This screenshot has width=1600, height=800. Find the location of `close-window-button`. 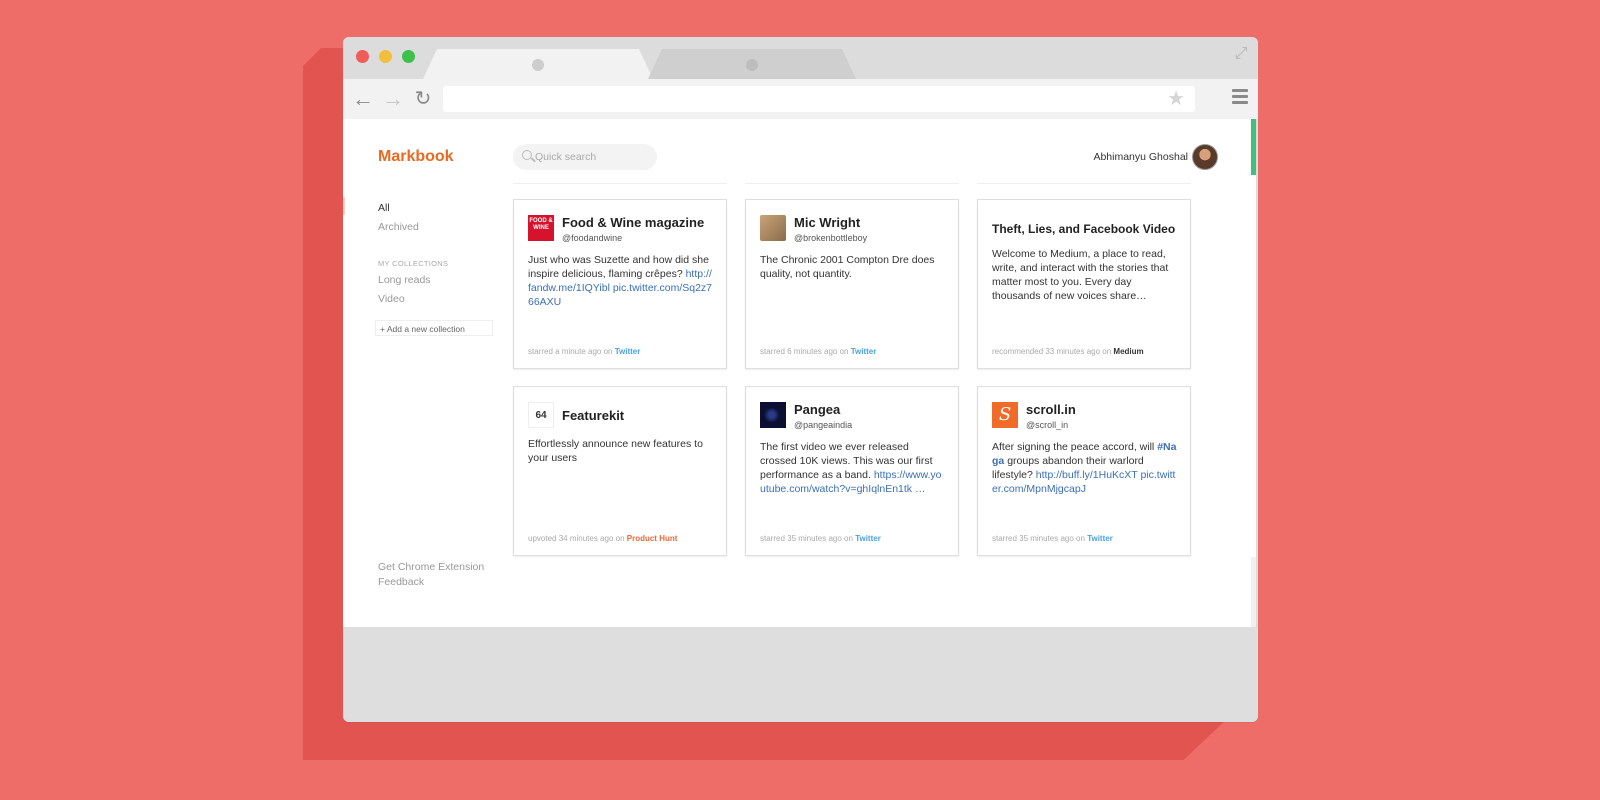

close-window-button is located at coordinates (362, 56).